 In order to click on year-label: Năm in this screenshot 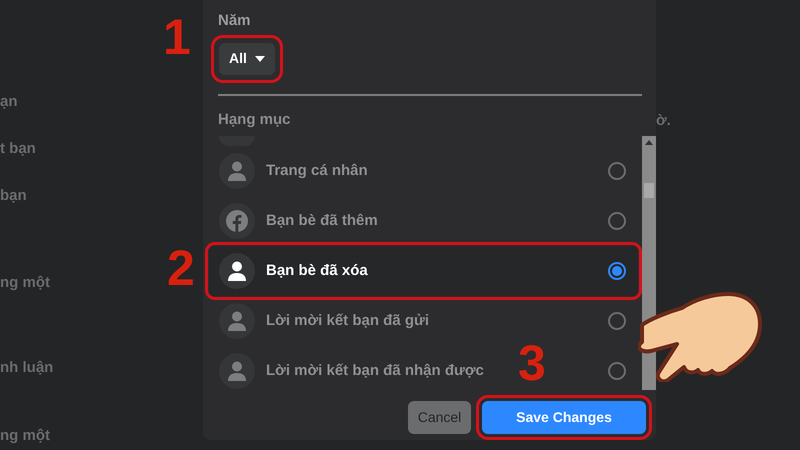, I will do `click(235, 21)`.